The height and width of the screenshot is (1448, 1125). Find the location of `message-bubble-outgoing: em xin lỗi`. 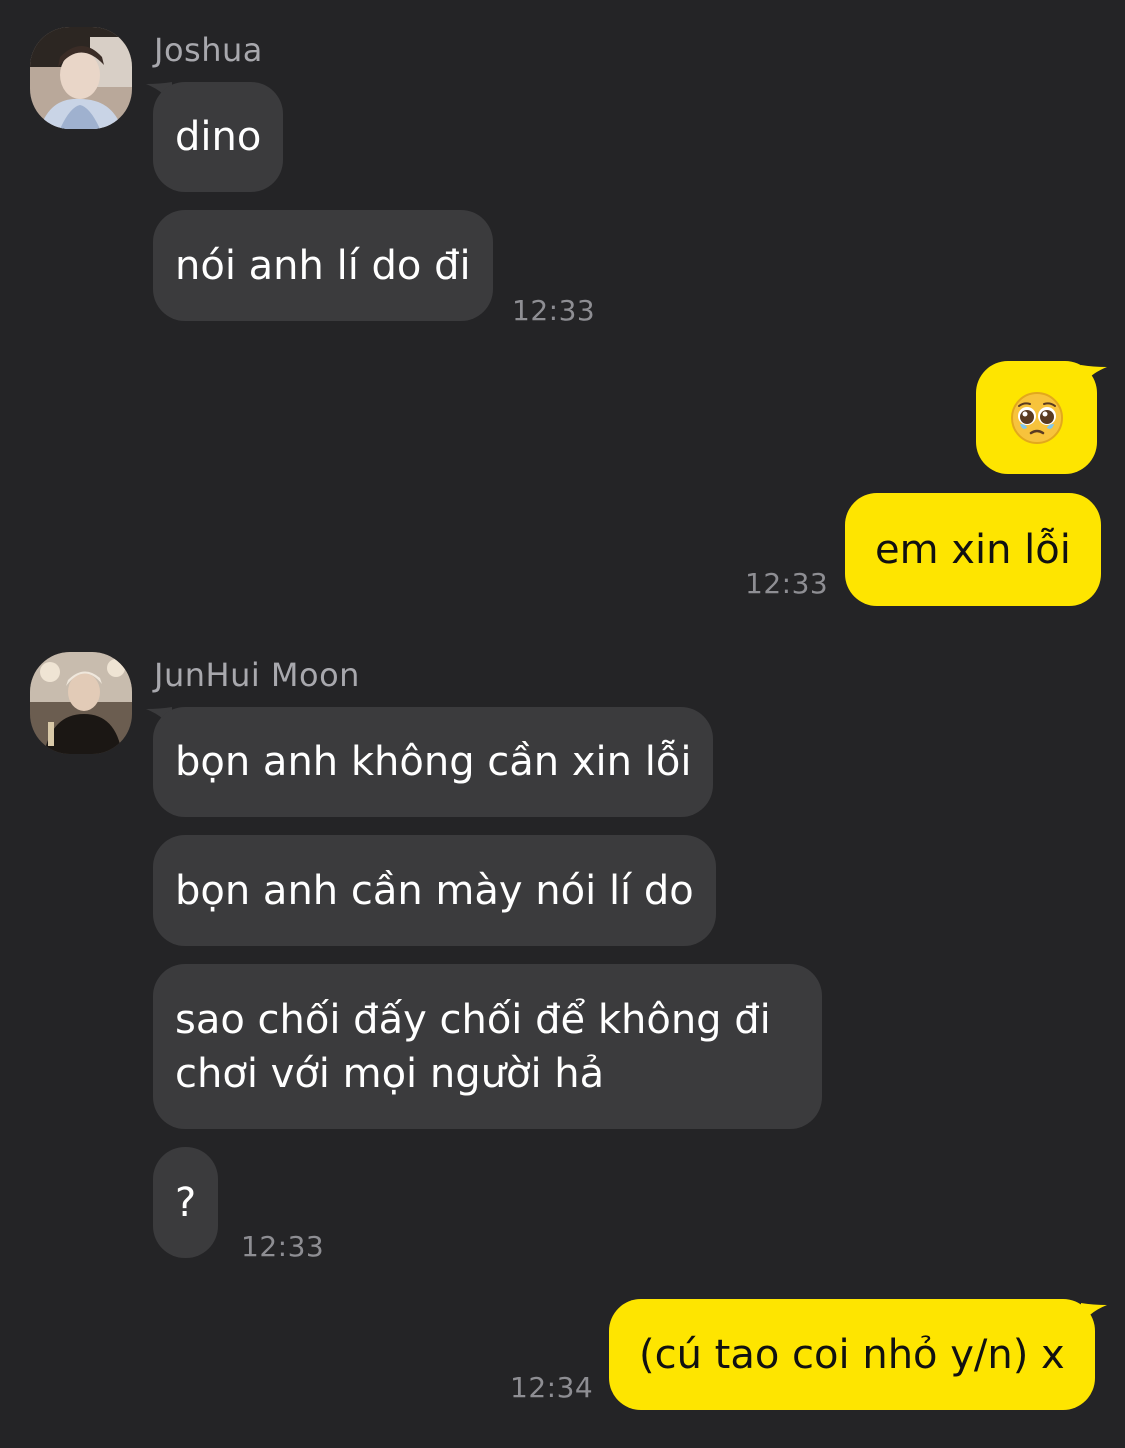

message-bubble-outgoing: em xin lỗi is located at coordinates (973, 549).